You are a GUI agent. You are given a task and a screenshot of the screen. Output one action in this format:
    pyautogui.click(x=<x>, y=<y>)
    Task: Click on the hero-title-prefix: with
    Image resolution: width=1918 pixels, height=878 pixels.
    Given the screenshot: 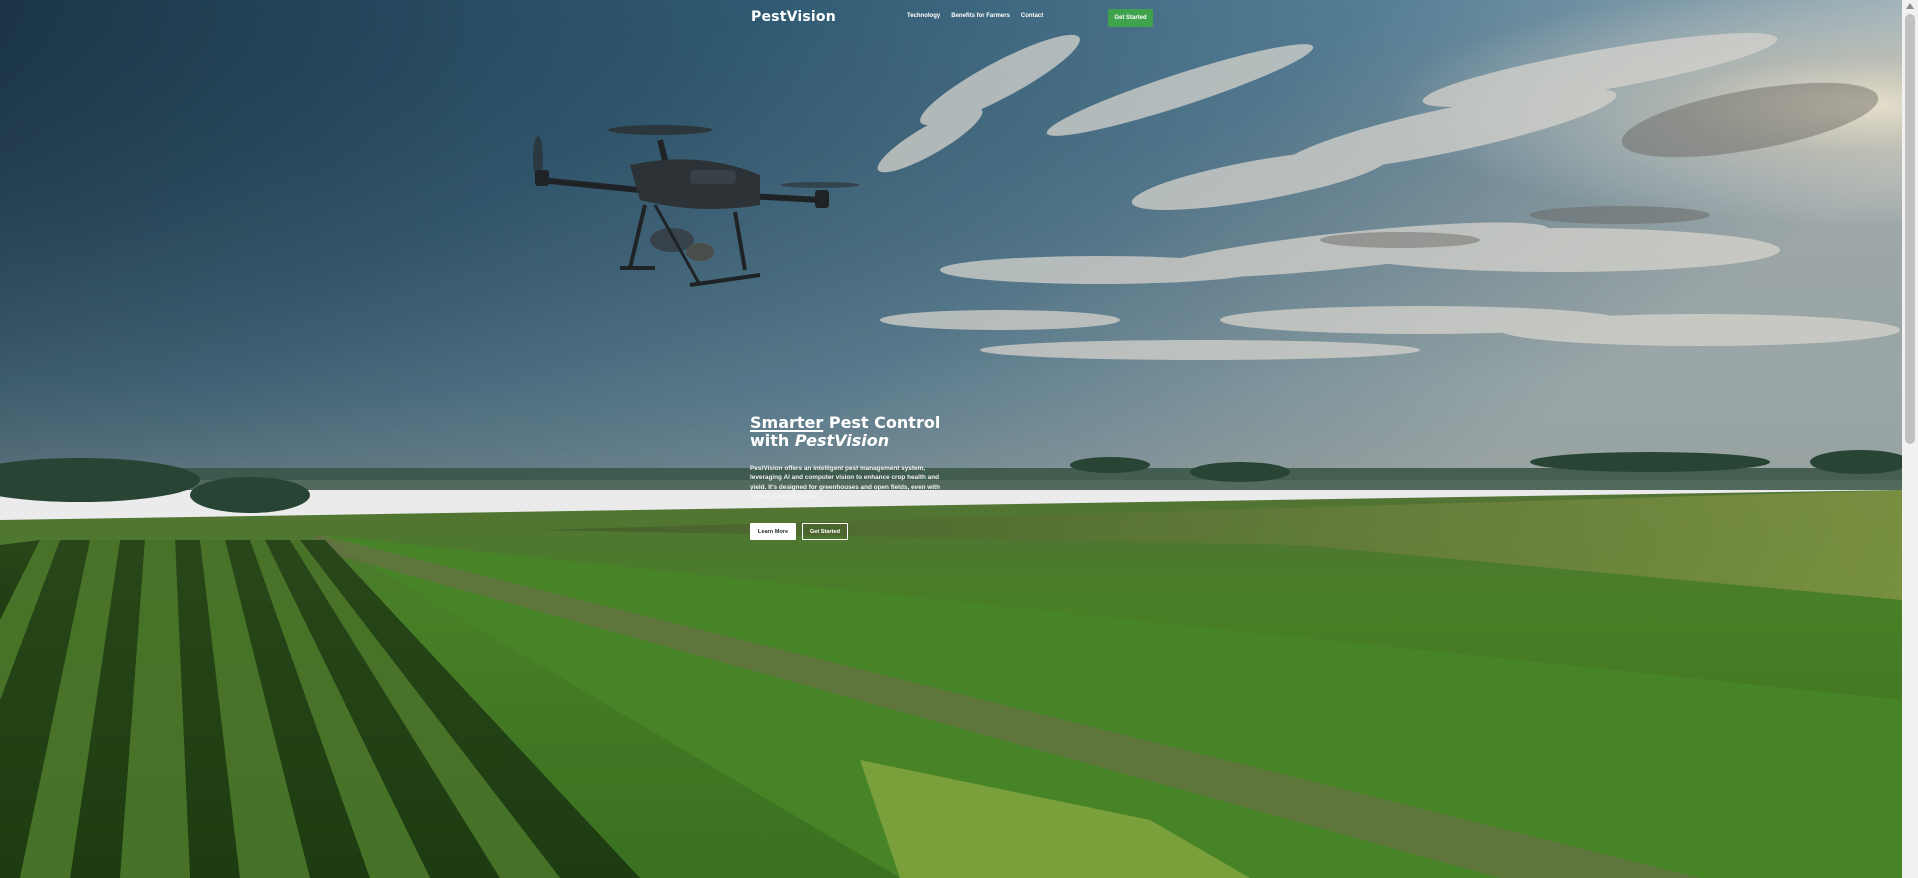 What is the action you would take?
    pyautogui.click(x=772, y=440)
    